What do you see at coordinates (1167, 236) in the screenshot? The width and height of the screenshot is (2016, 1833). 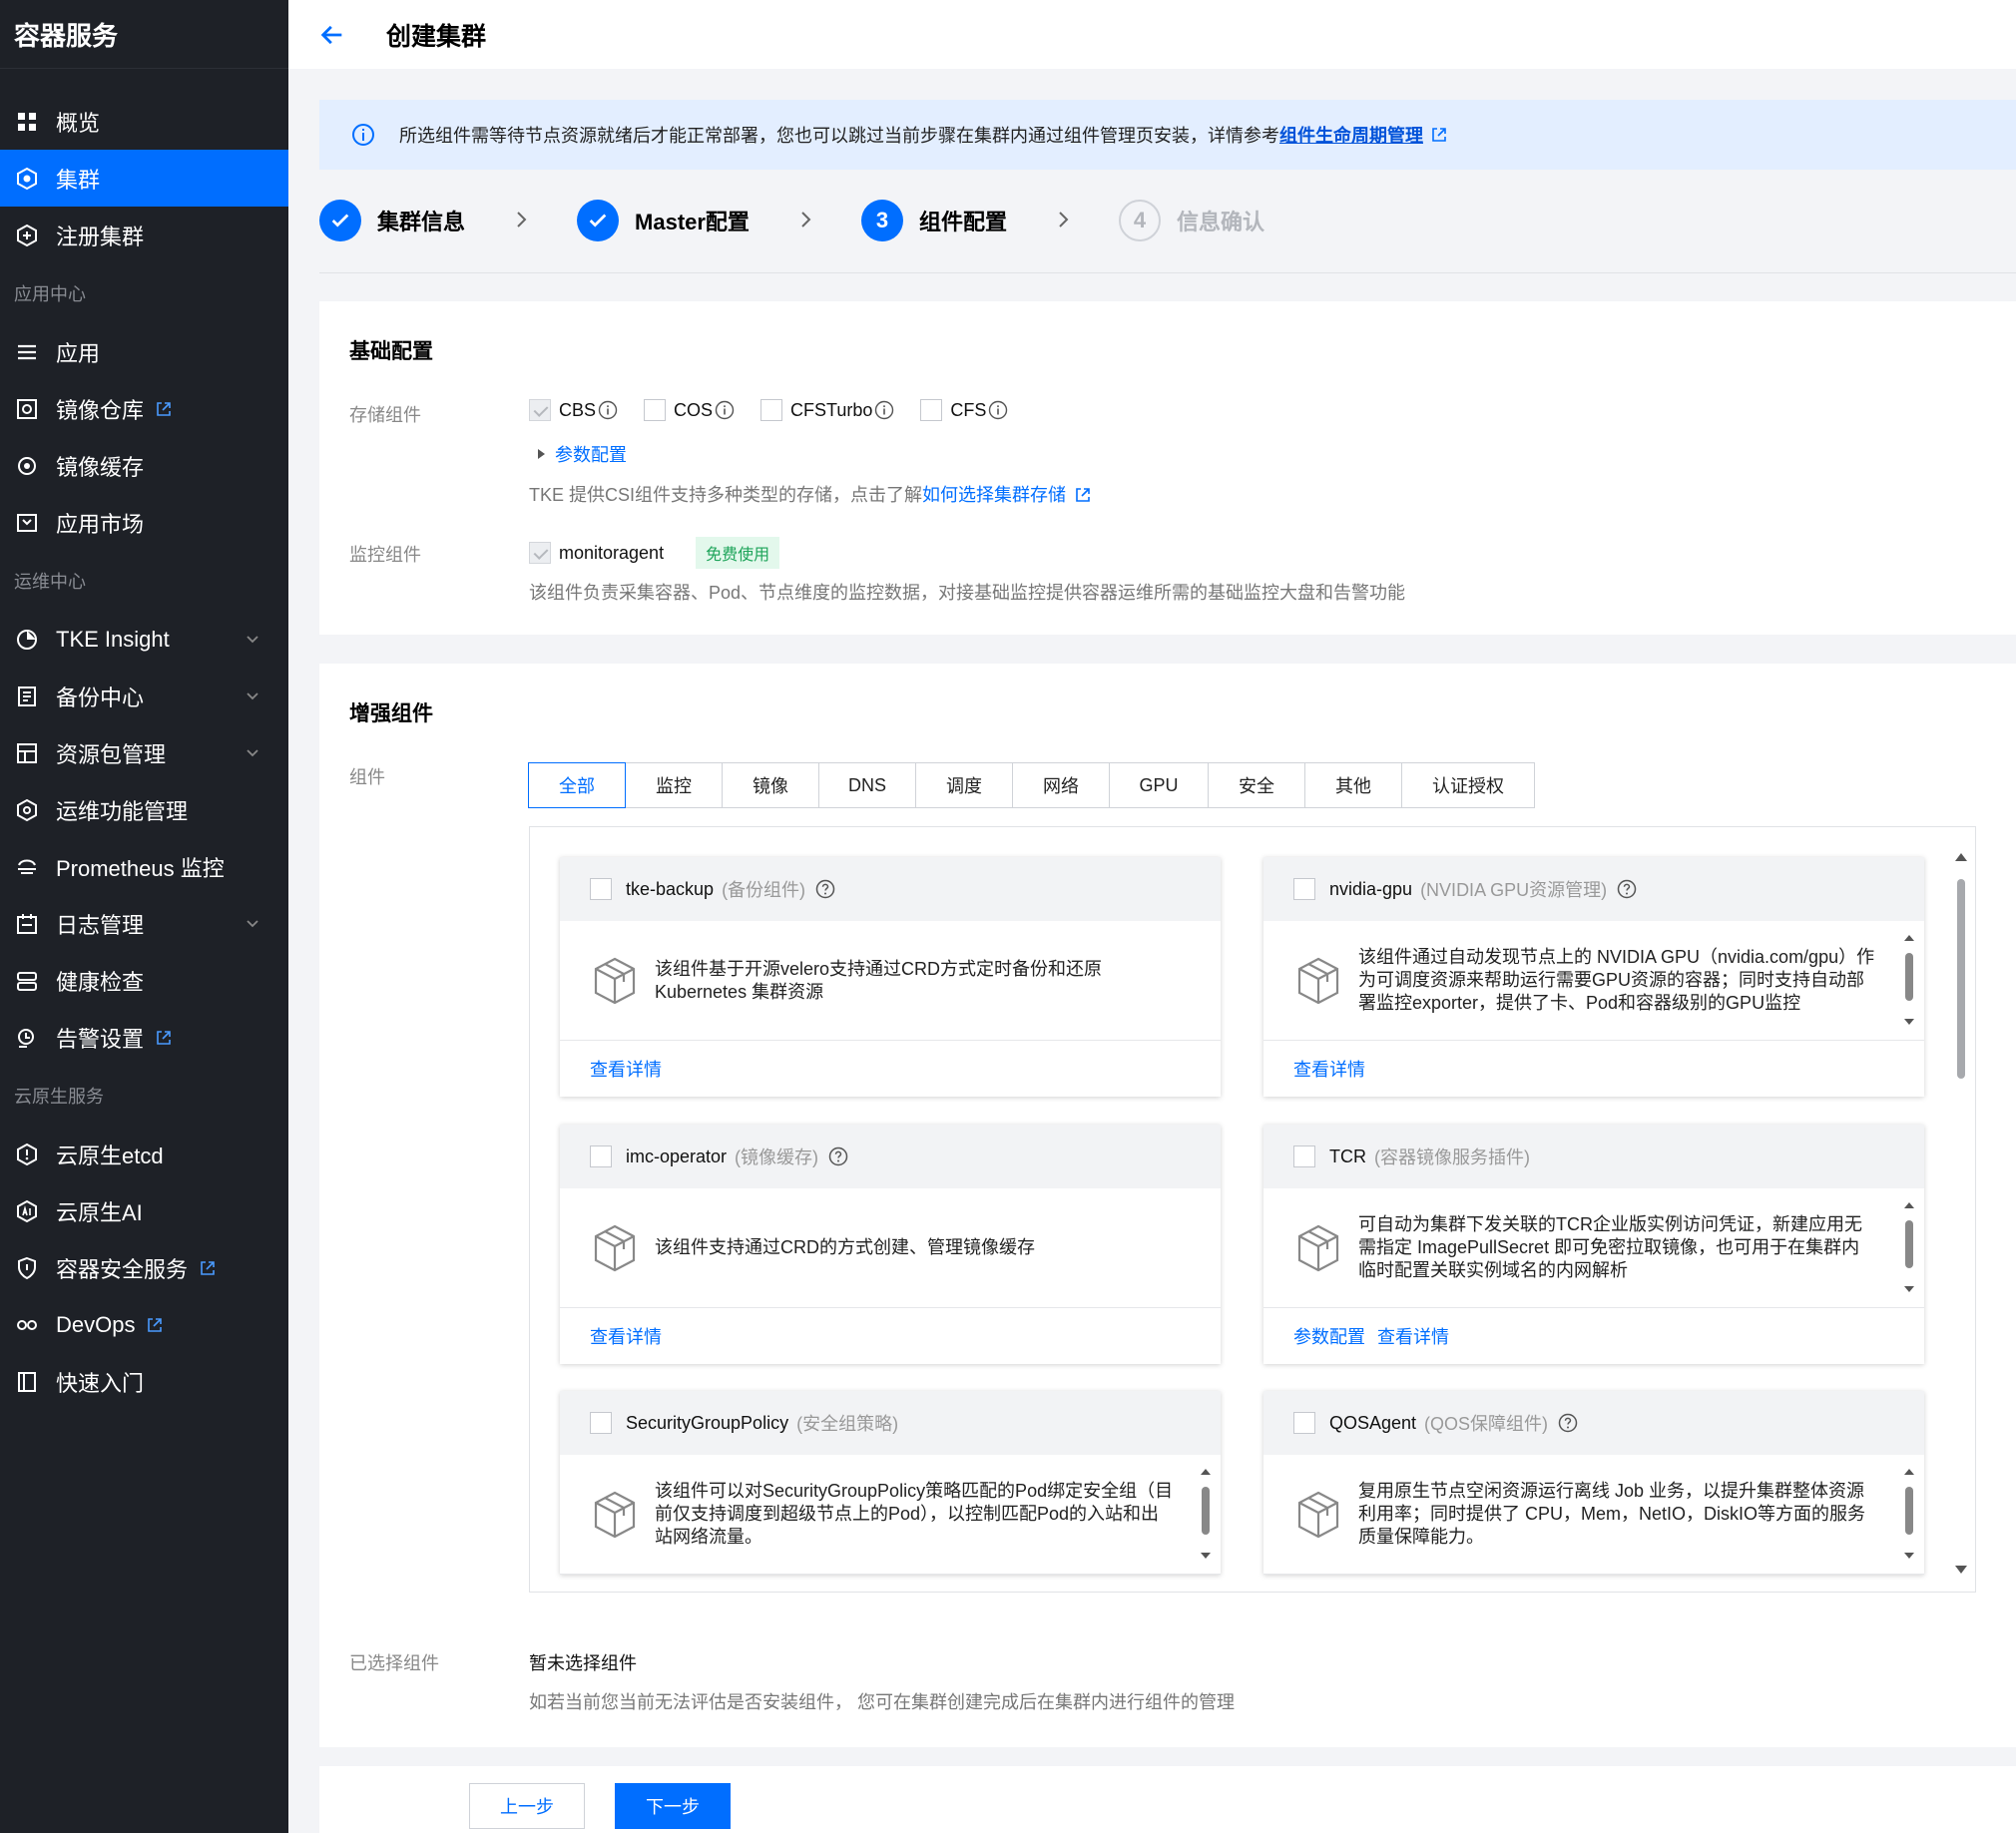 I see `stepper: 集群信息 Master配置 3 组件配置 4 信息确认` at bounding box center [1167, 236].